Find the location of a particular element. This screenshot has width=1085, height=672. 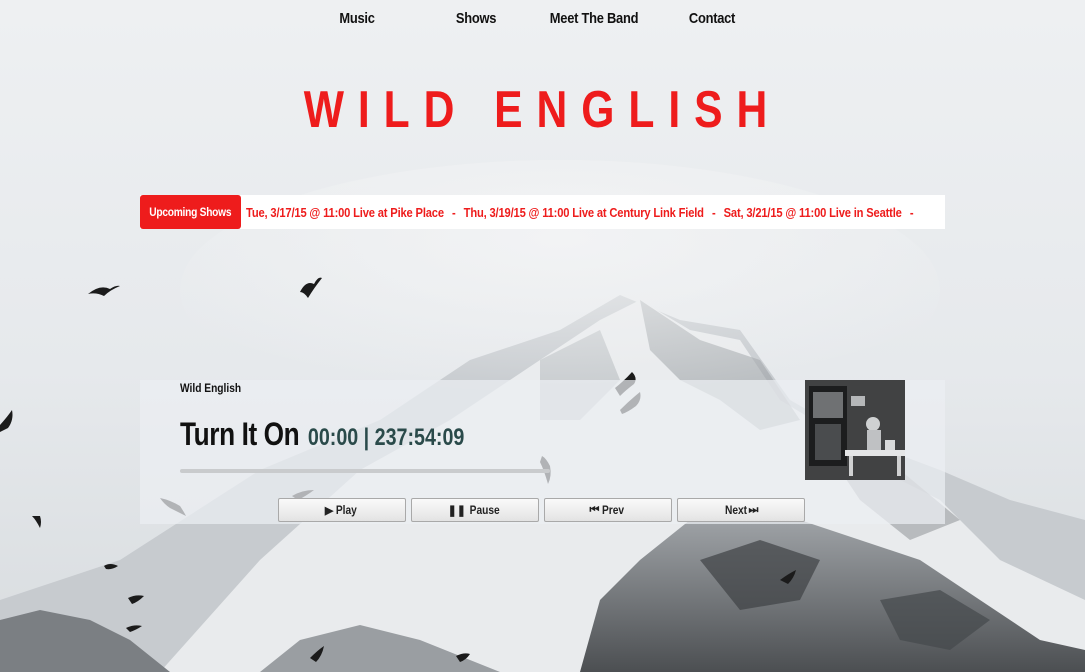

previous-button: ⏮ Prev is located at coordinates (608, 510).